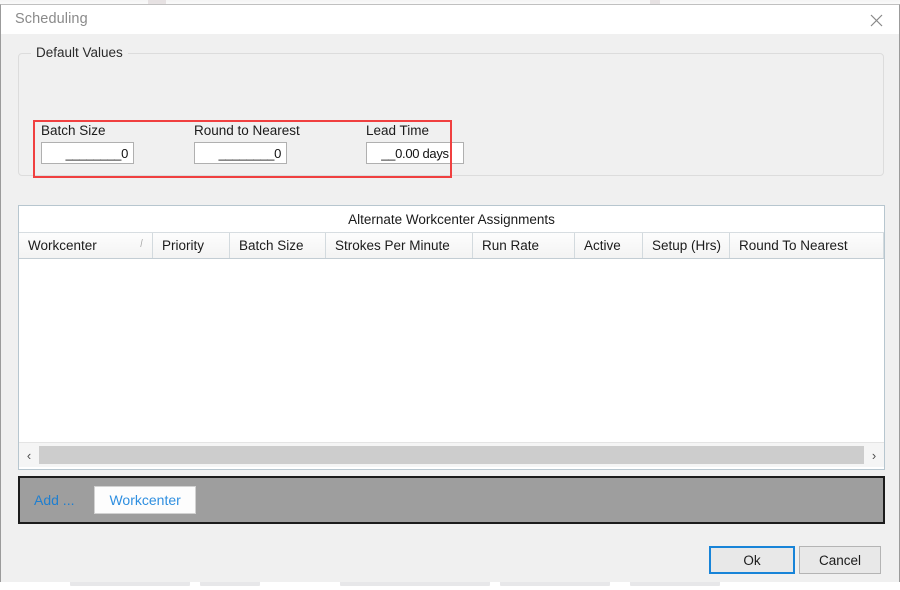 The width and height of the screenshot is (900, 590). What do you see at coordinates (271, 245) in the screenshot?
I see `column-header-label: Batch Size` at bounding box center [271, 245].